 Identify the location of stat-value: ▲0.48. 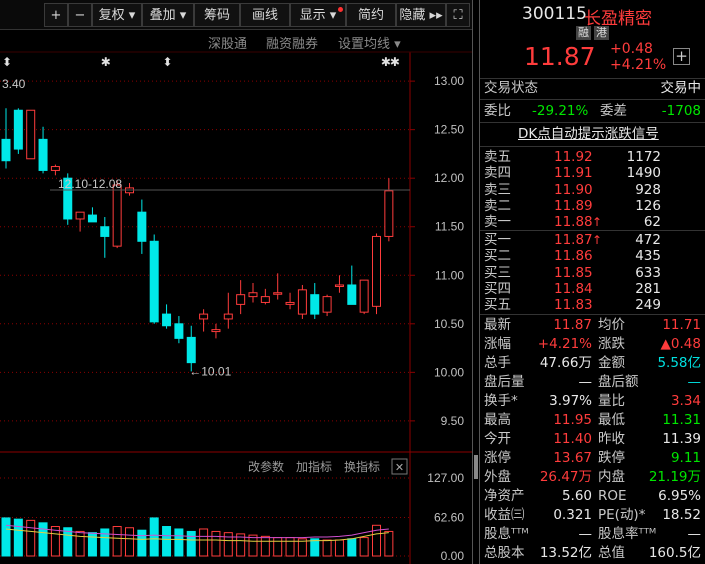
(680, 344).